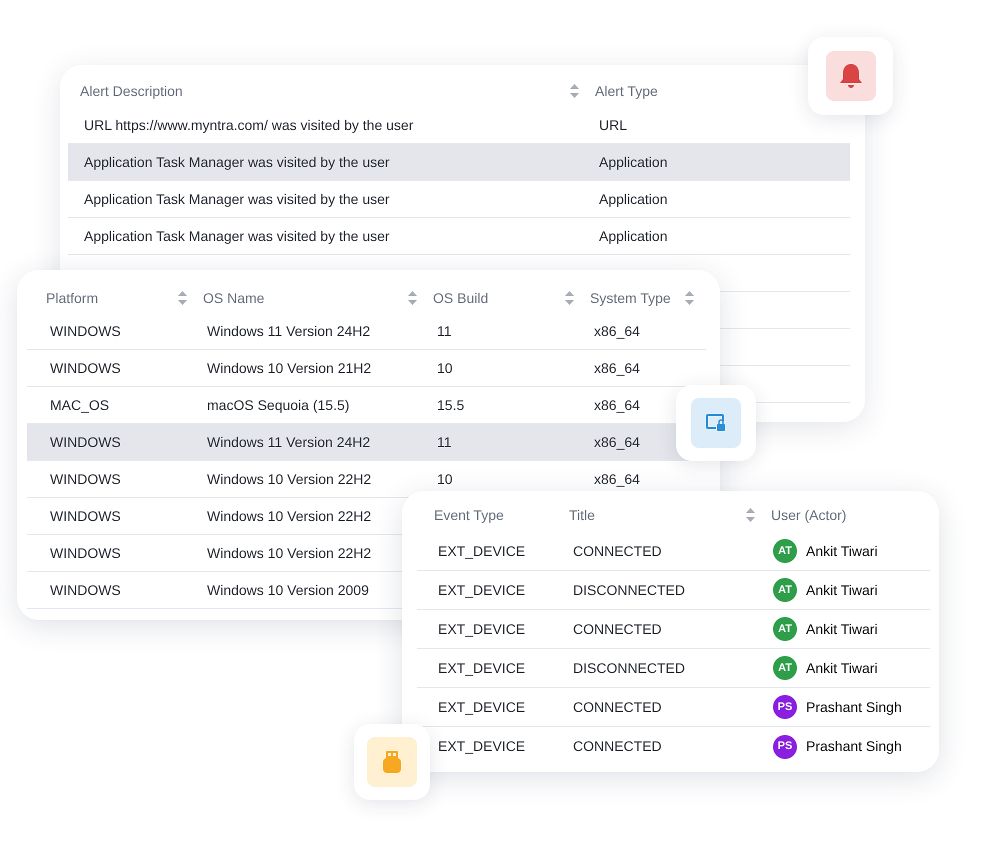 This screenshot has height=847, width=1000. Describe the element at coordinates (80, 404) in the screenshot. I see `table-cell: MAC_OS` at that location.